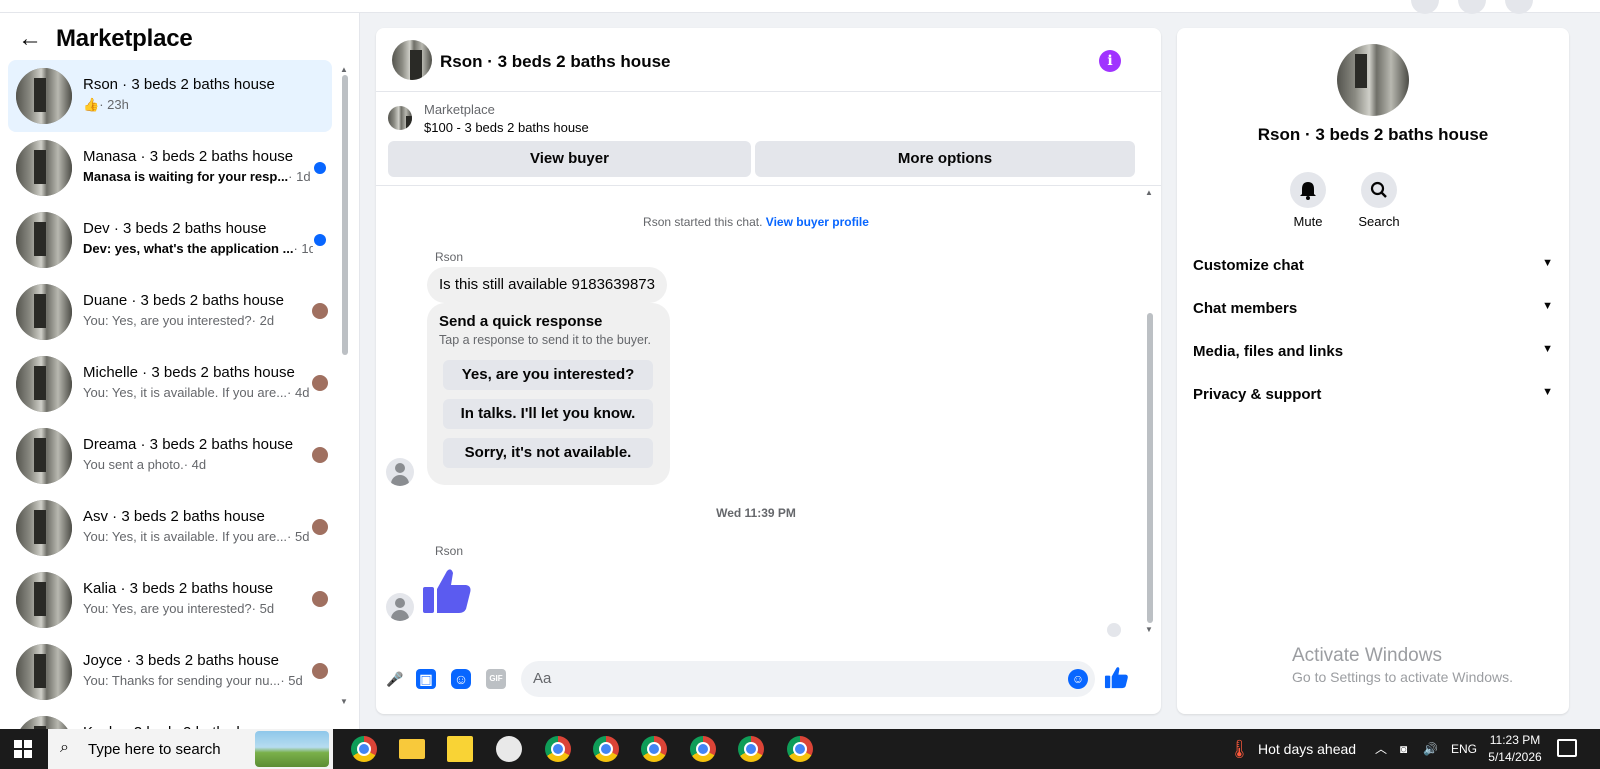 This screenshot has width=1600, height=769. Describe the element at coordinates (461, 679) in the screenshot. I see `sticker-icon: ☺` at that location.